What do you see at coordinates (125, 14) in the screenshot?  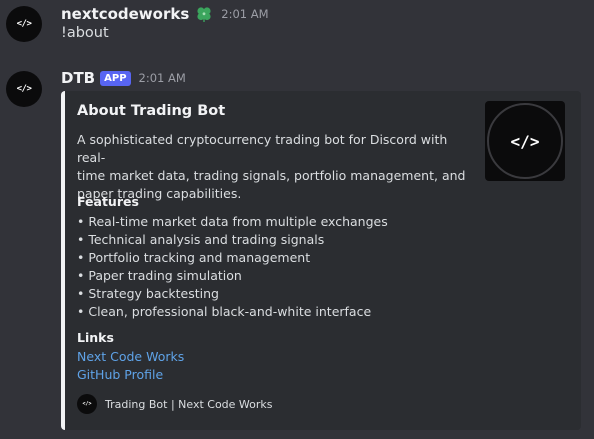 I see `username: nextcodeworks` at bounding box center [125, 14].